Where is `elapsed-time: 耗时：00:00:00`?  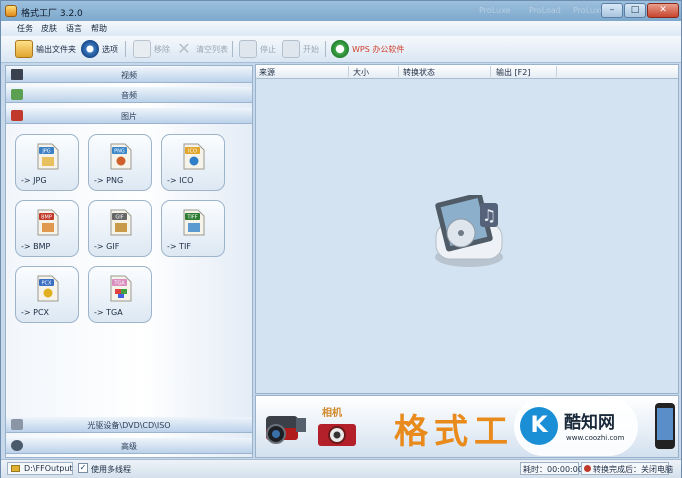
elapsed-time: 耗时：00:00:00 is located at coordinates (553, 469).